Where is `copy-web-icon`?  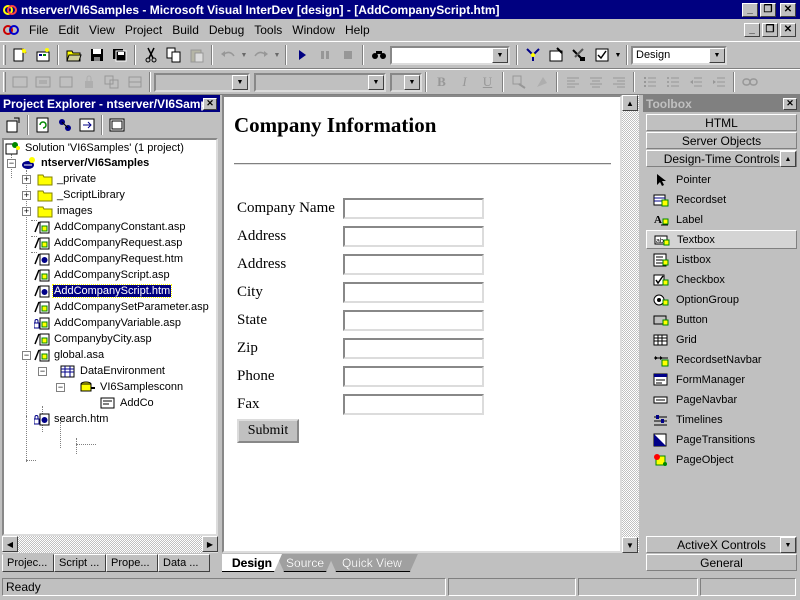 copy-web-icon is located at coordinates (65, 125).